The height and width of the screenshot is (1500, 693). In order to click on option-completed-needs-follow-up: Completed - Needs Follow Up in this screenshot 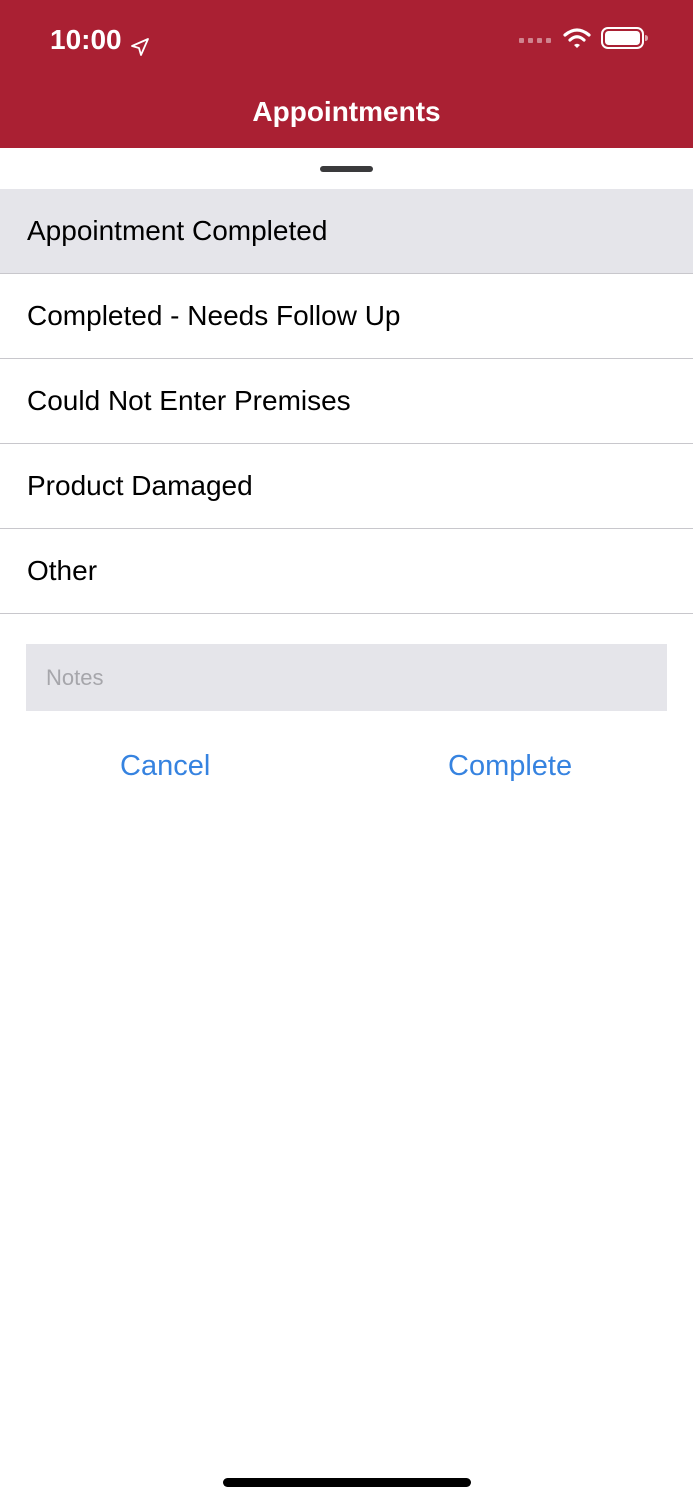, I will do `click(346, 316)`.